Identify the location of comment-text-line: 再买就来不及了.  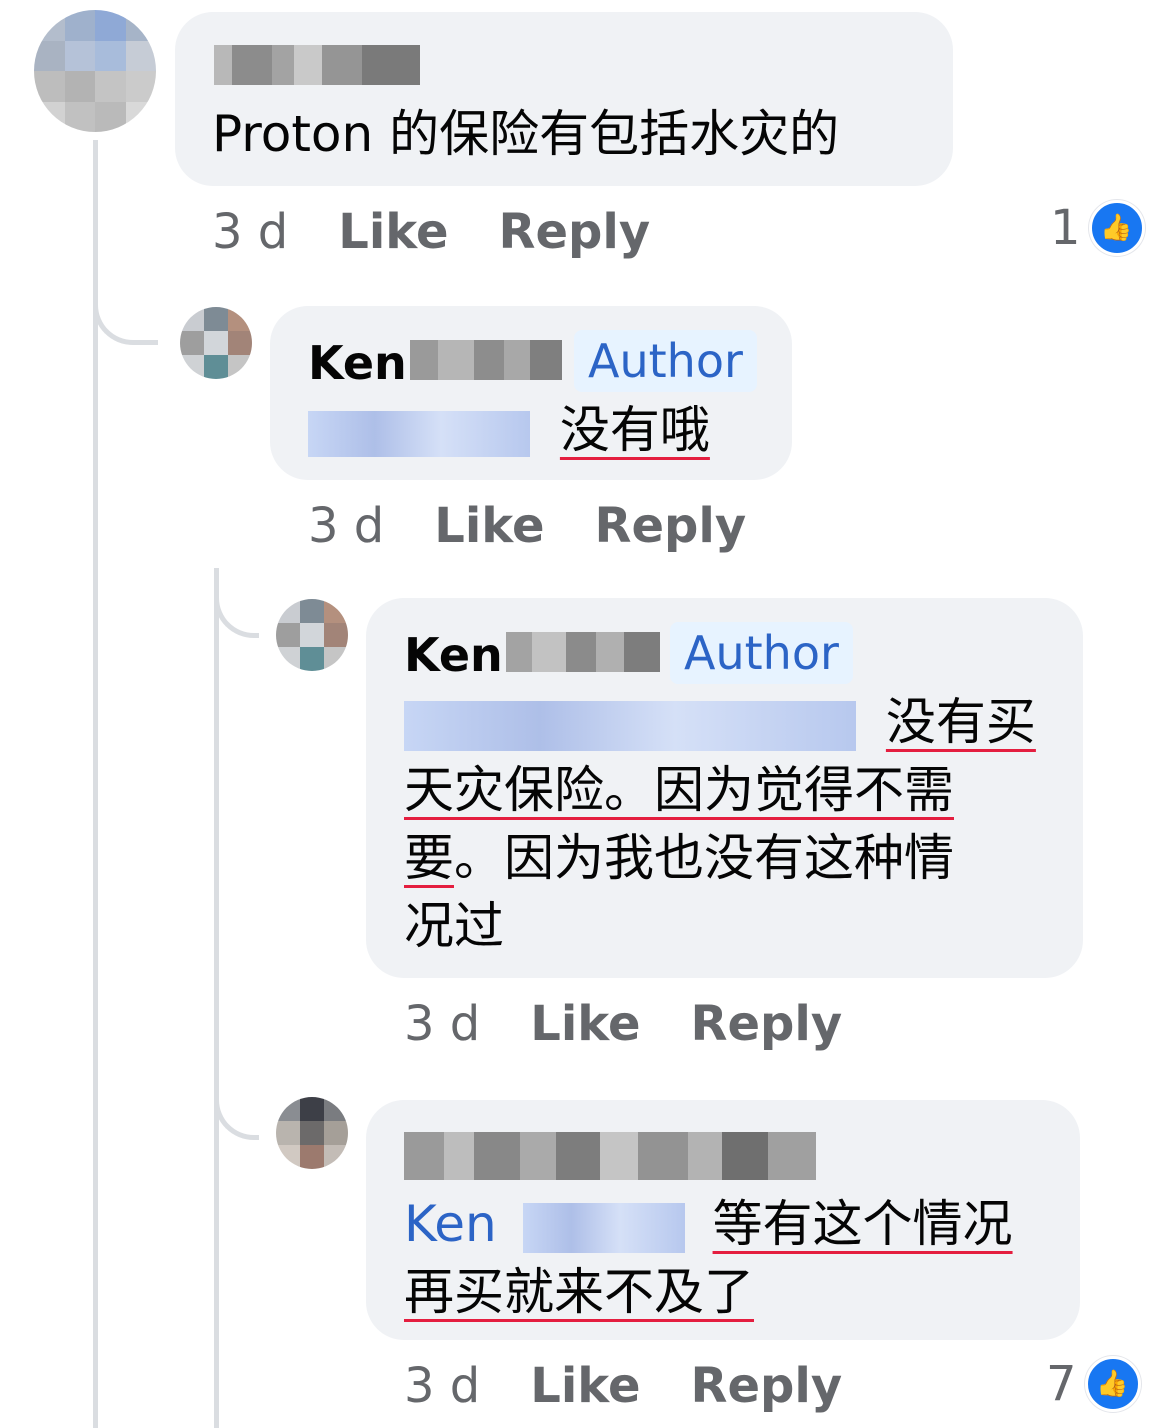
(579, 1292).